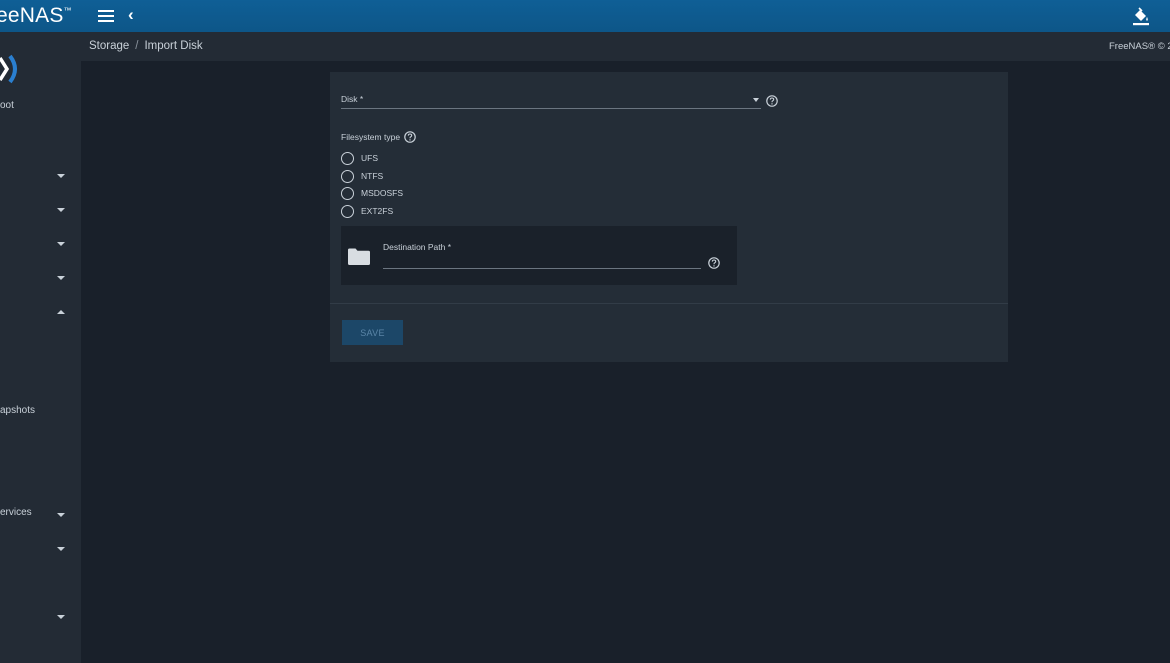 The height and width of the screenshot is (663, 1170). What do you see at coordinates (352, 99) in the screenshot?
I see `disk-field-label: Disk *` at bounding box center [352, 99].